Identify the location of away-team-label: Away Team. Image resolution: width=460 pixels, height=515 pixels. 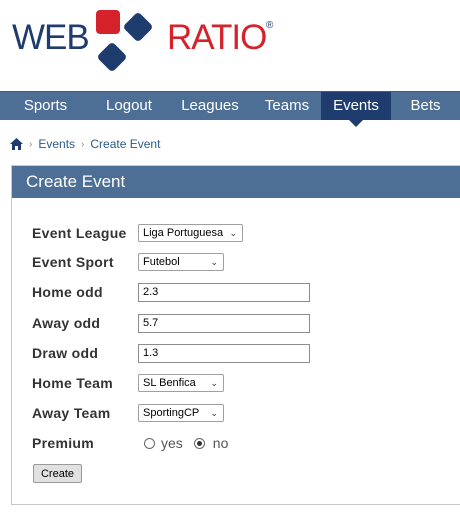
(71, 413).